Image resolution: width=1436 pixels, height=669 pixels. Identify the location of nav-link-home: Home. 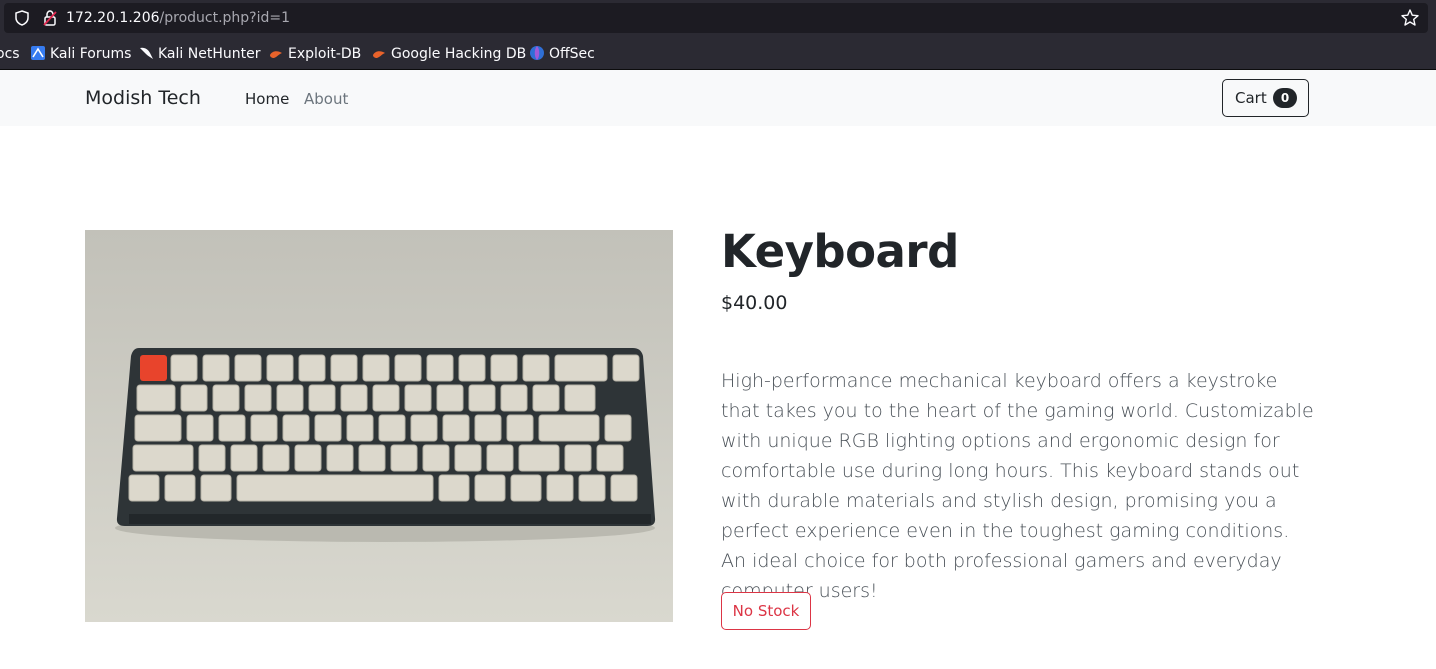
(267, 99).